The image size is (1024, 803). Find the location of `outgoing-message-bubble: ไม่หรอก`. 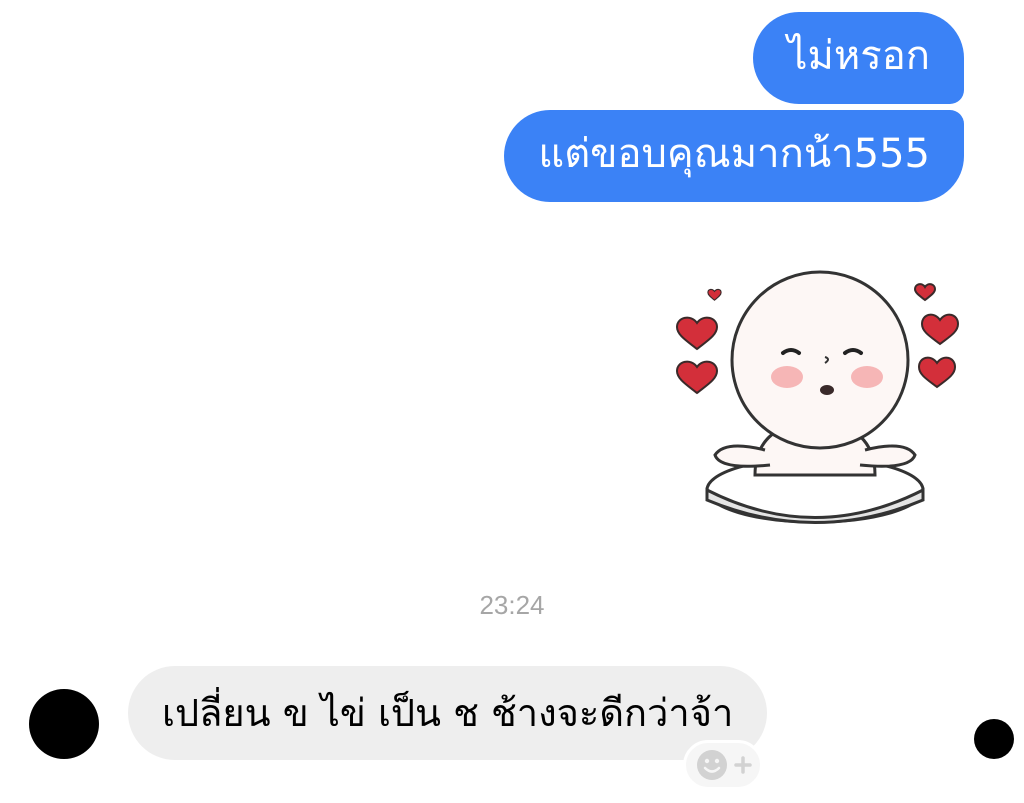

outgoing-message-bubble: ไม่หรอก is located at coordinates (858, 58).